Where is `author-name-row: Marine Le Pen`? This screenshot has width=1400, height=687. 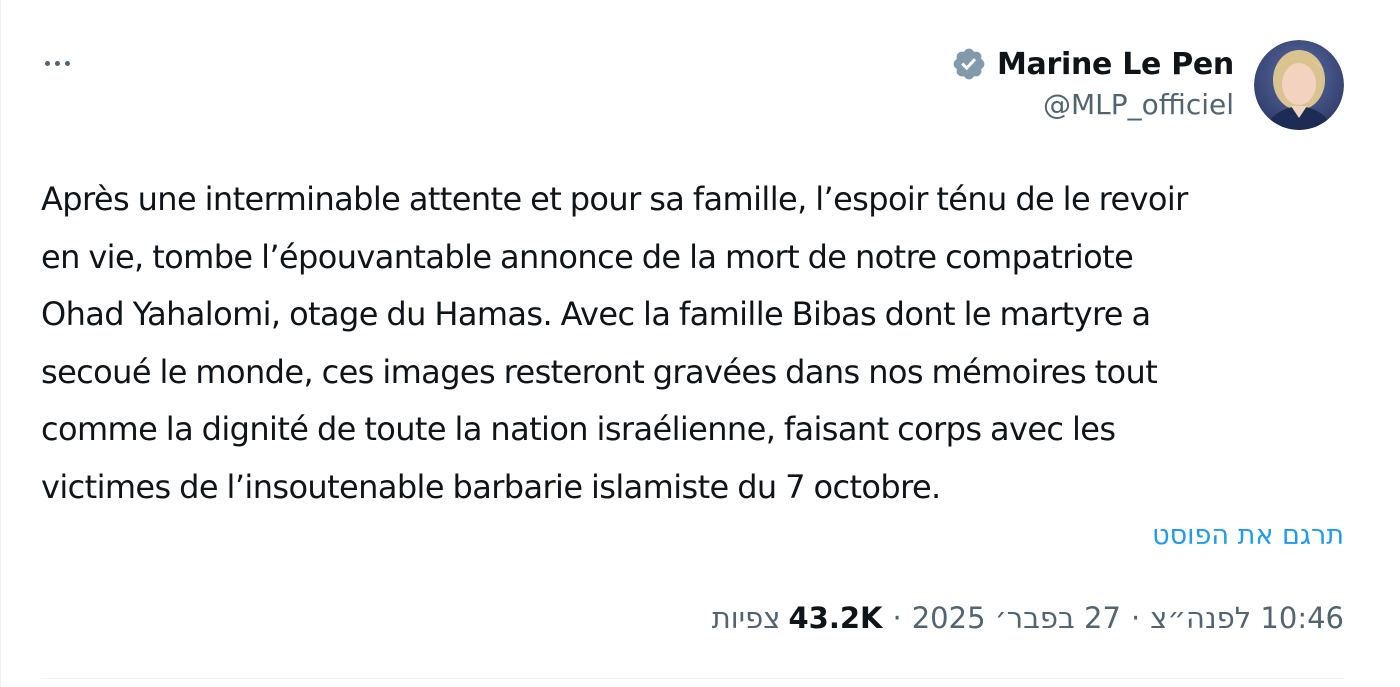 author-name-row: Marine Le Pen is located at coordinates (1092, 64).